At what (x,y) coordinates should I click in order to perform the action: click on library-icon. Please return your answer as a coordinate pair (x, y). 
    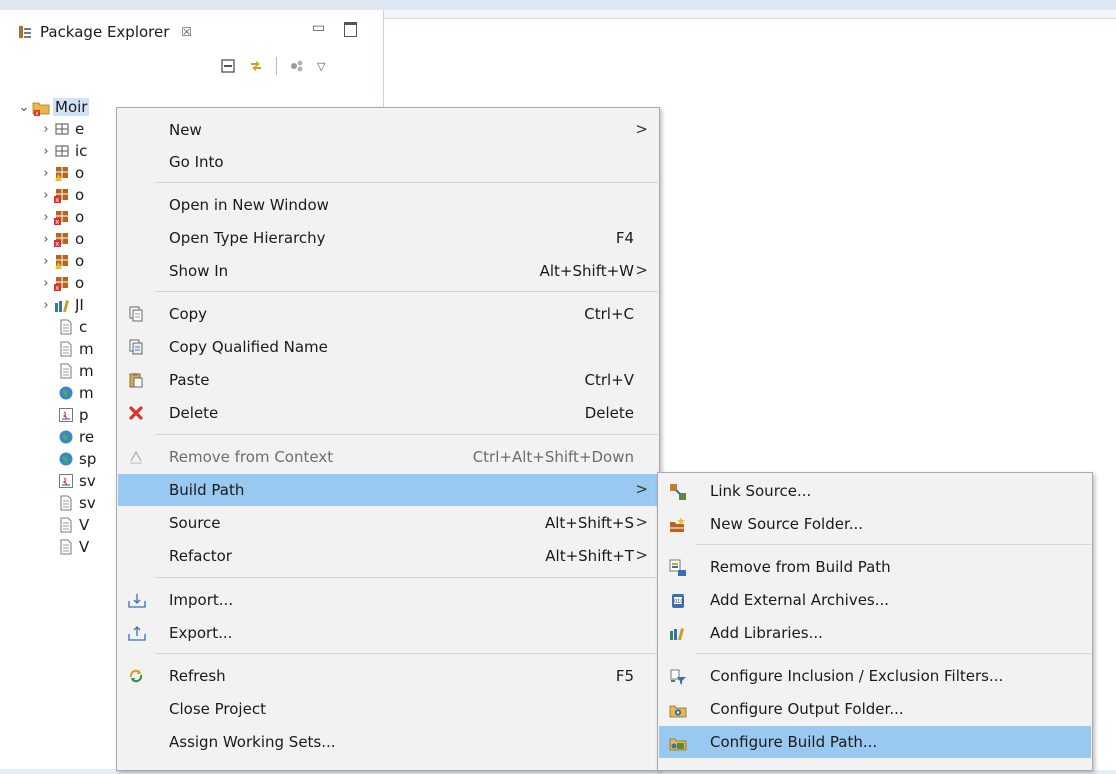
    Looking at the image, I should click on (678, 634).